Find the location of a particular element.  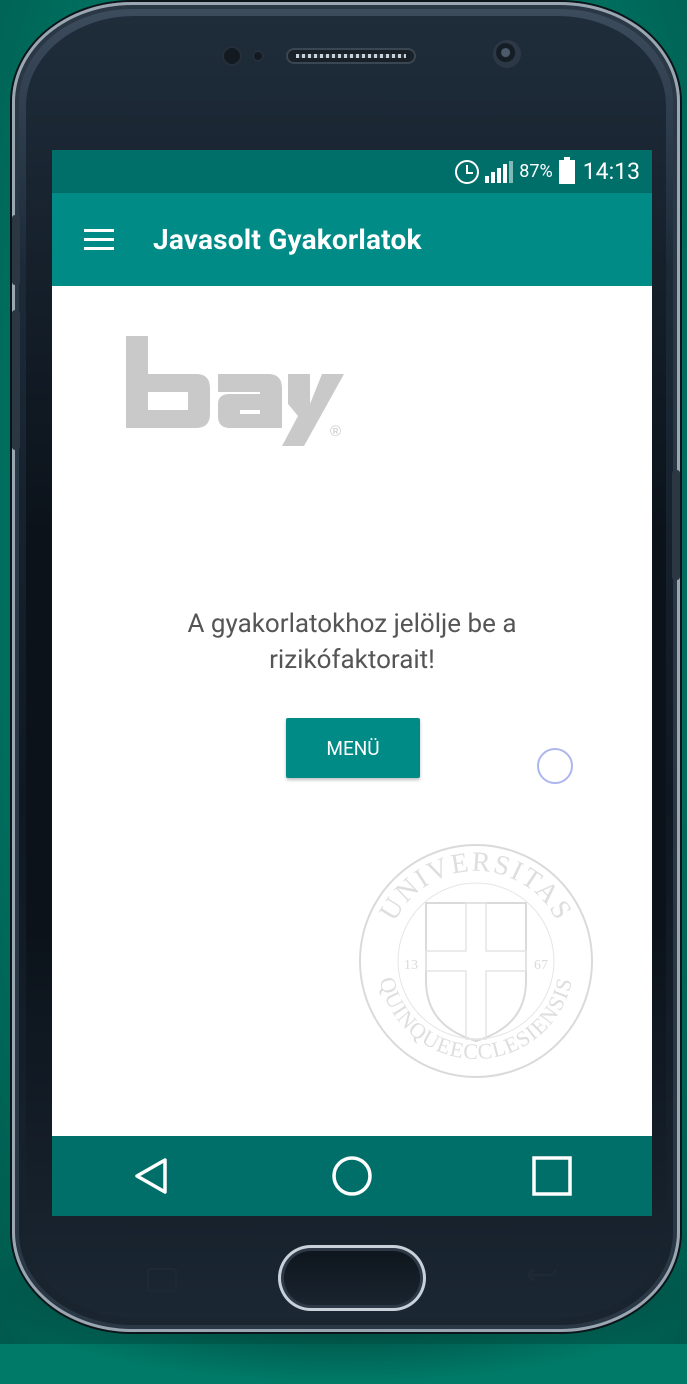

registered-mark: ® is located at coordinates (335, 431).